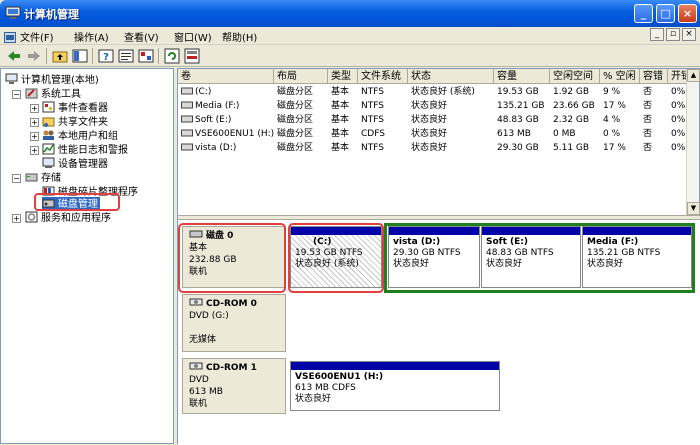  What do you see at coordinates (216, 148) in the screenshot?
I see `volume-name: vista (D:)` at bounding box center [216, 148].